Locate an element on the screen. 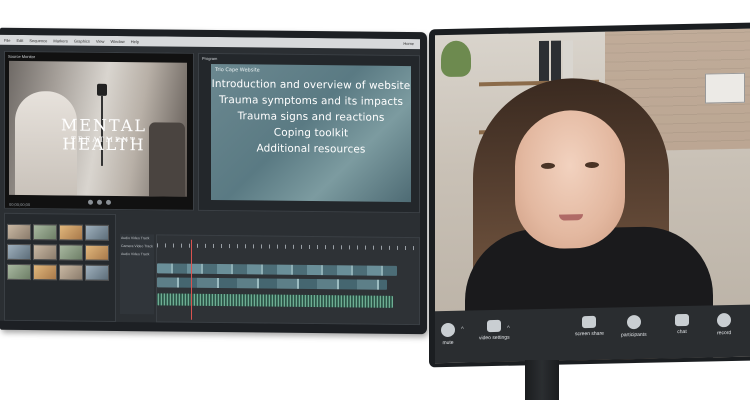  play-icon is located at coordinates (99, 202).